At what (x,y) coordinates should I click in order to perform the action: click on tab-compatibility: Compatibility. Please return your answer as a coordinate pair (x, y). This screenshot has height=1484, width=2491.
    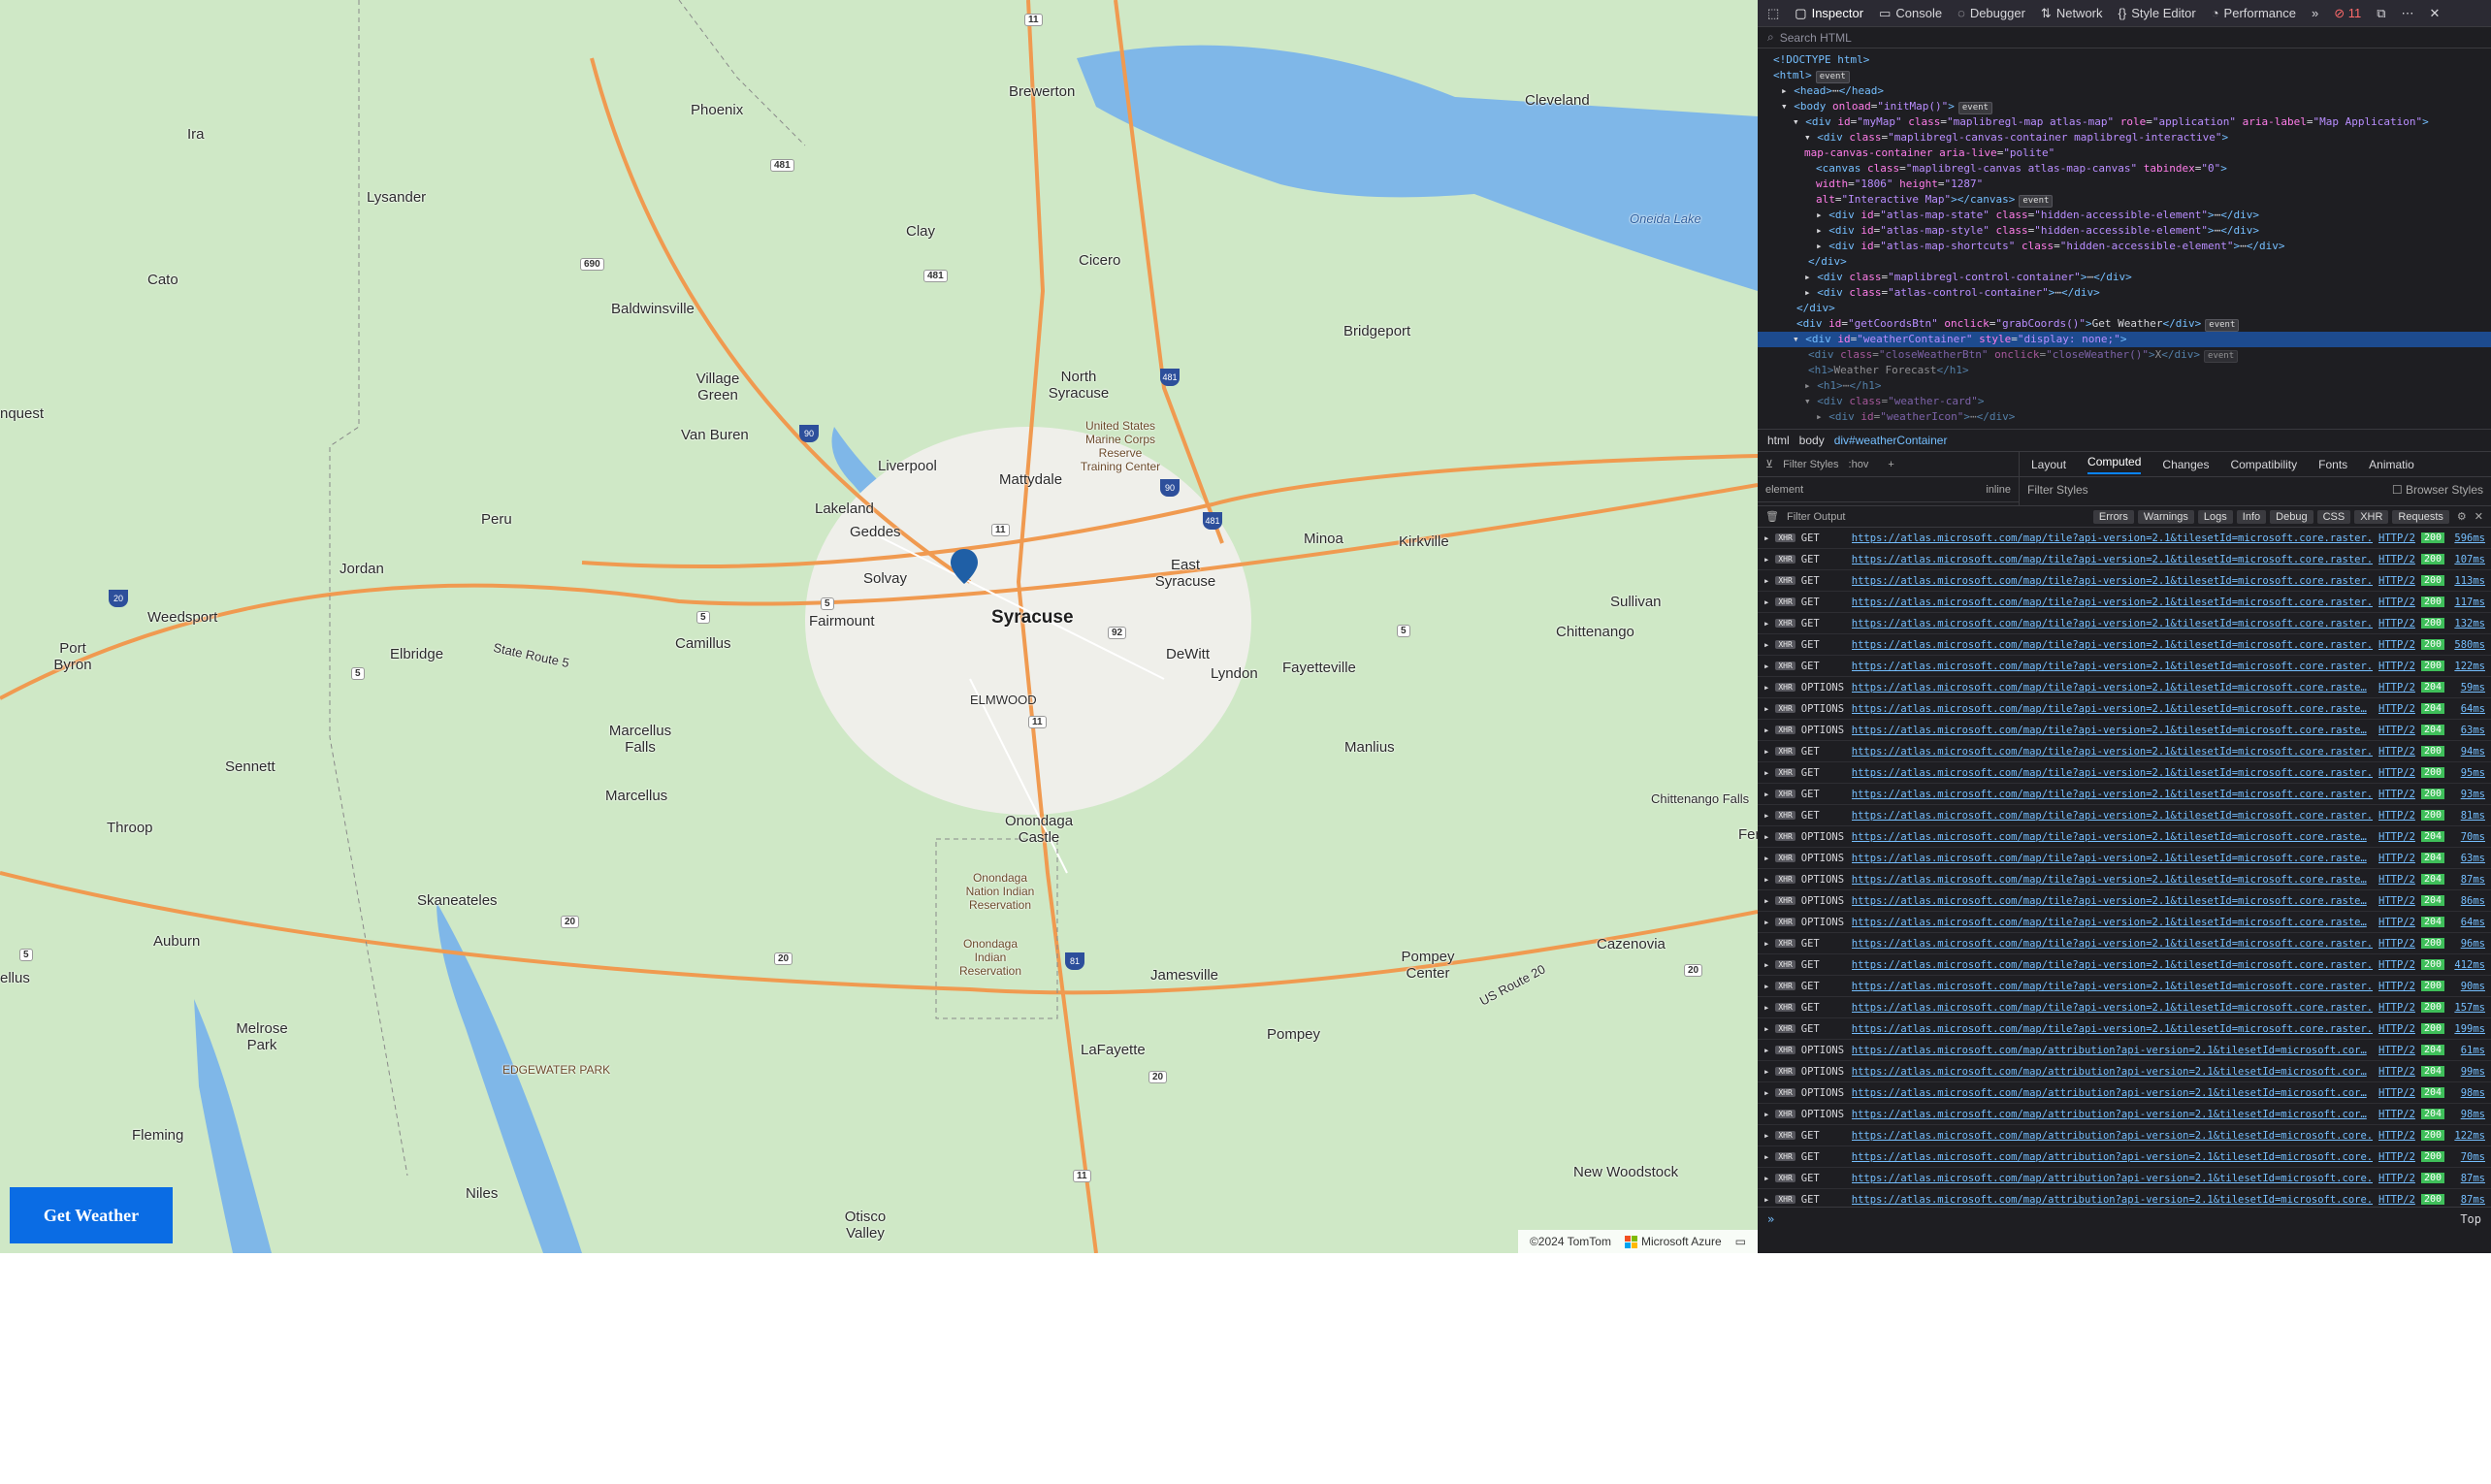
    Looking at the image, I should click on (2263, 465).